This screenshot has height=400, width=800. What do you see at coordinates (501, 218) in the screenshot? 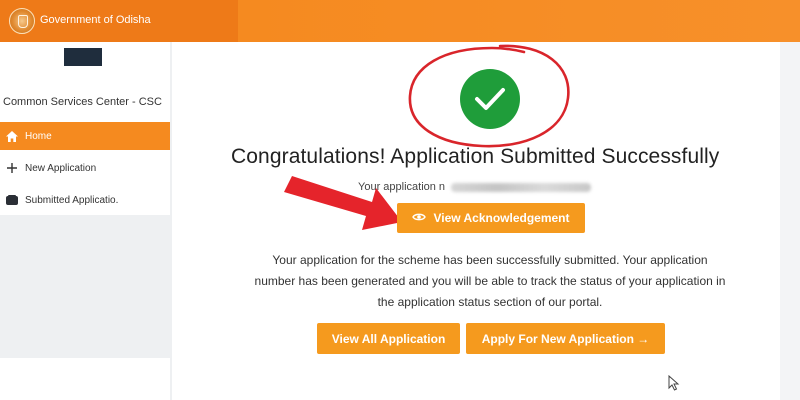
I see `view-acknowledgement-label: View Acknowledgement` at bounding box center [501, 218].